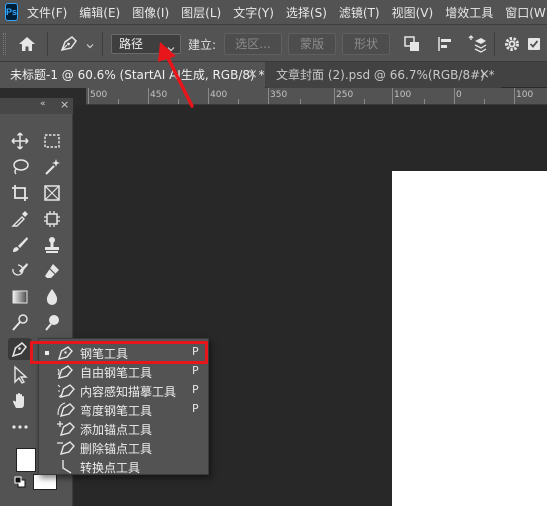  Describe the element at coordinates (477, 44) in the screenshot. I see `path-arrangement-icon` at that location.